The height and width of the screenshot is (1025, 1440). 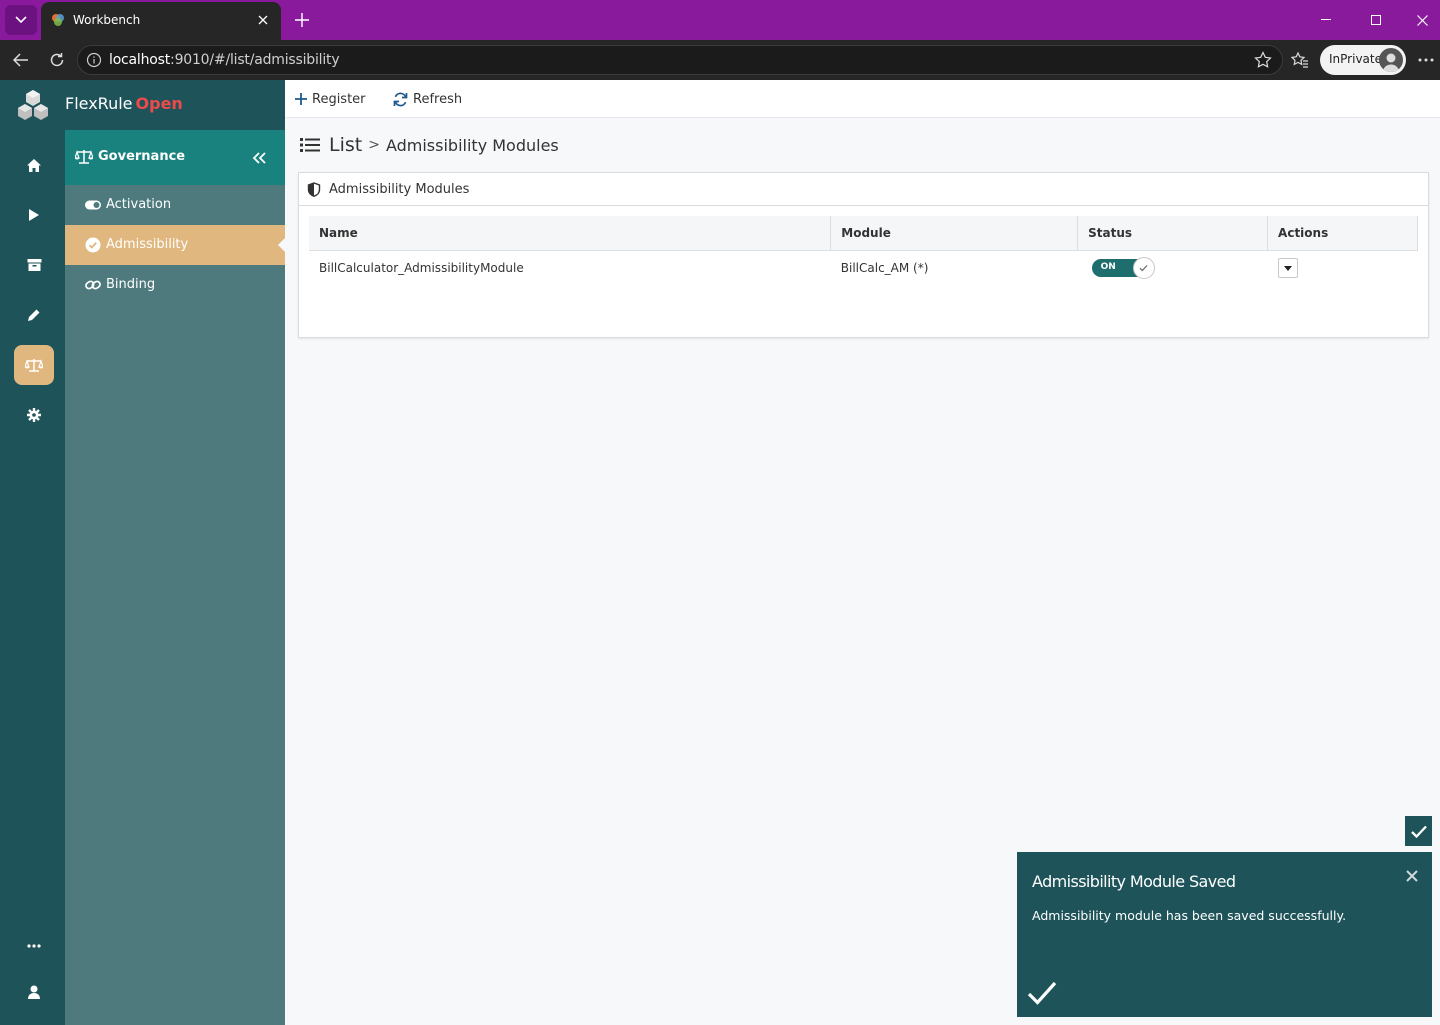 I want to click on subnav-item-admissibility: Admissibility, so click(x=175, y=245).